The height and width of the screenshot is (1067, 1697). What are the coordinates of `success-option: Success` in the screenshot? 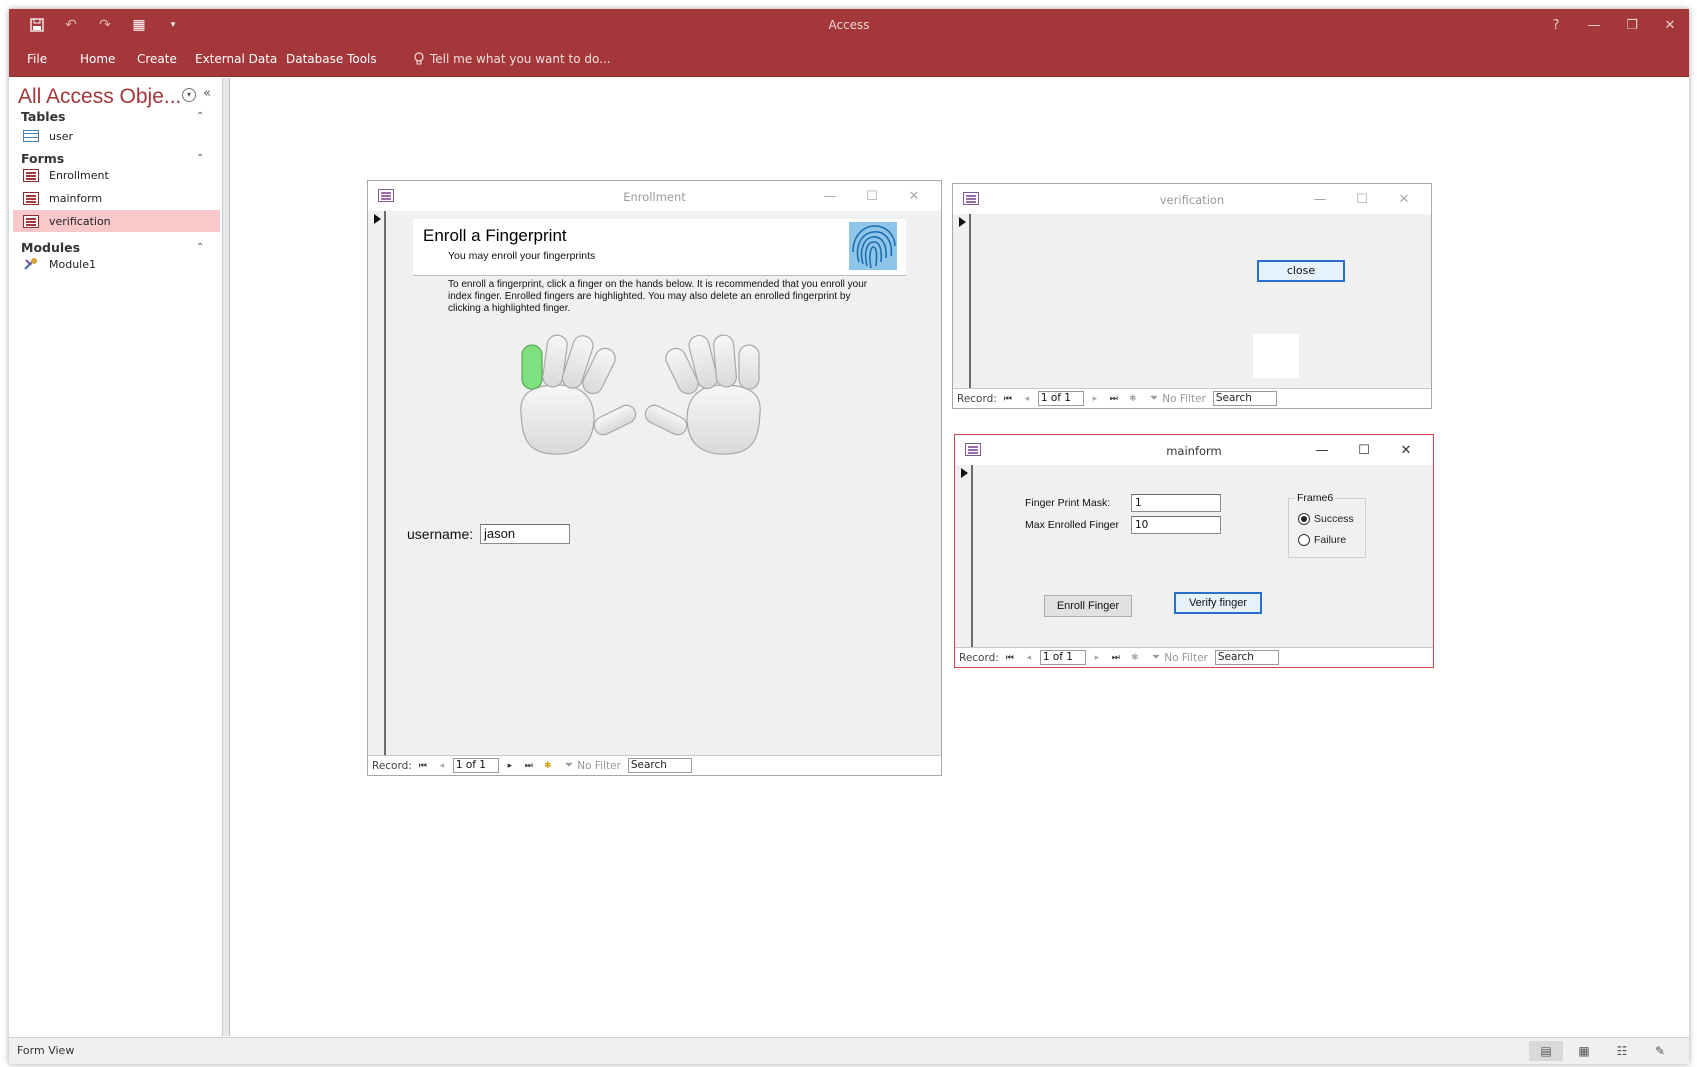 It's located at (1326, 519).